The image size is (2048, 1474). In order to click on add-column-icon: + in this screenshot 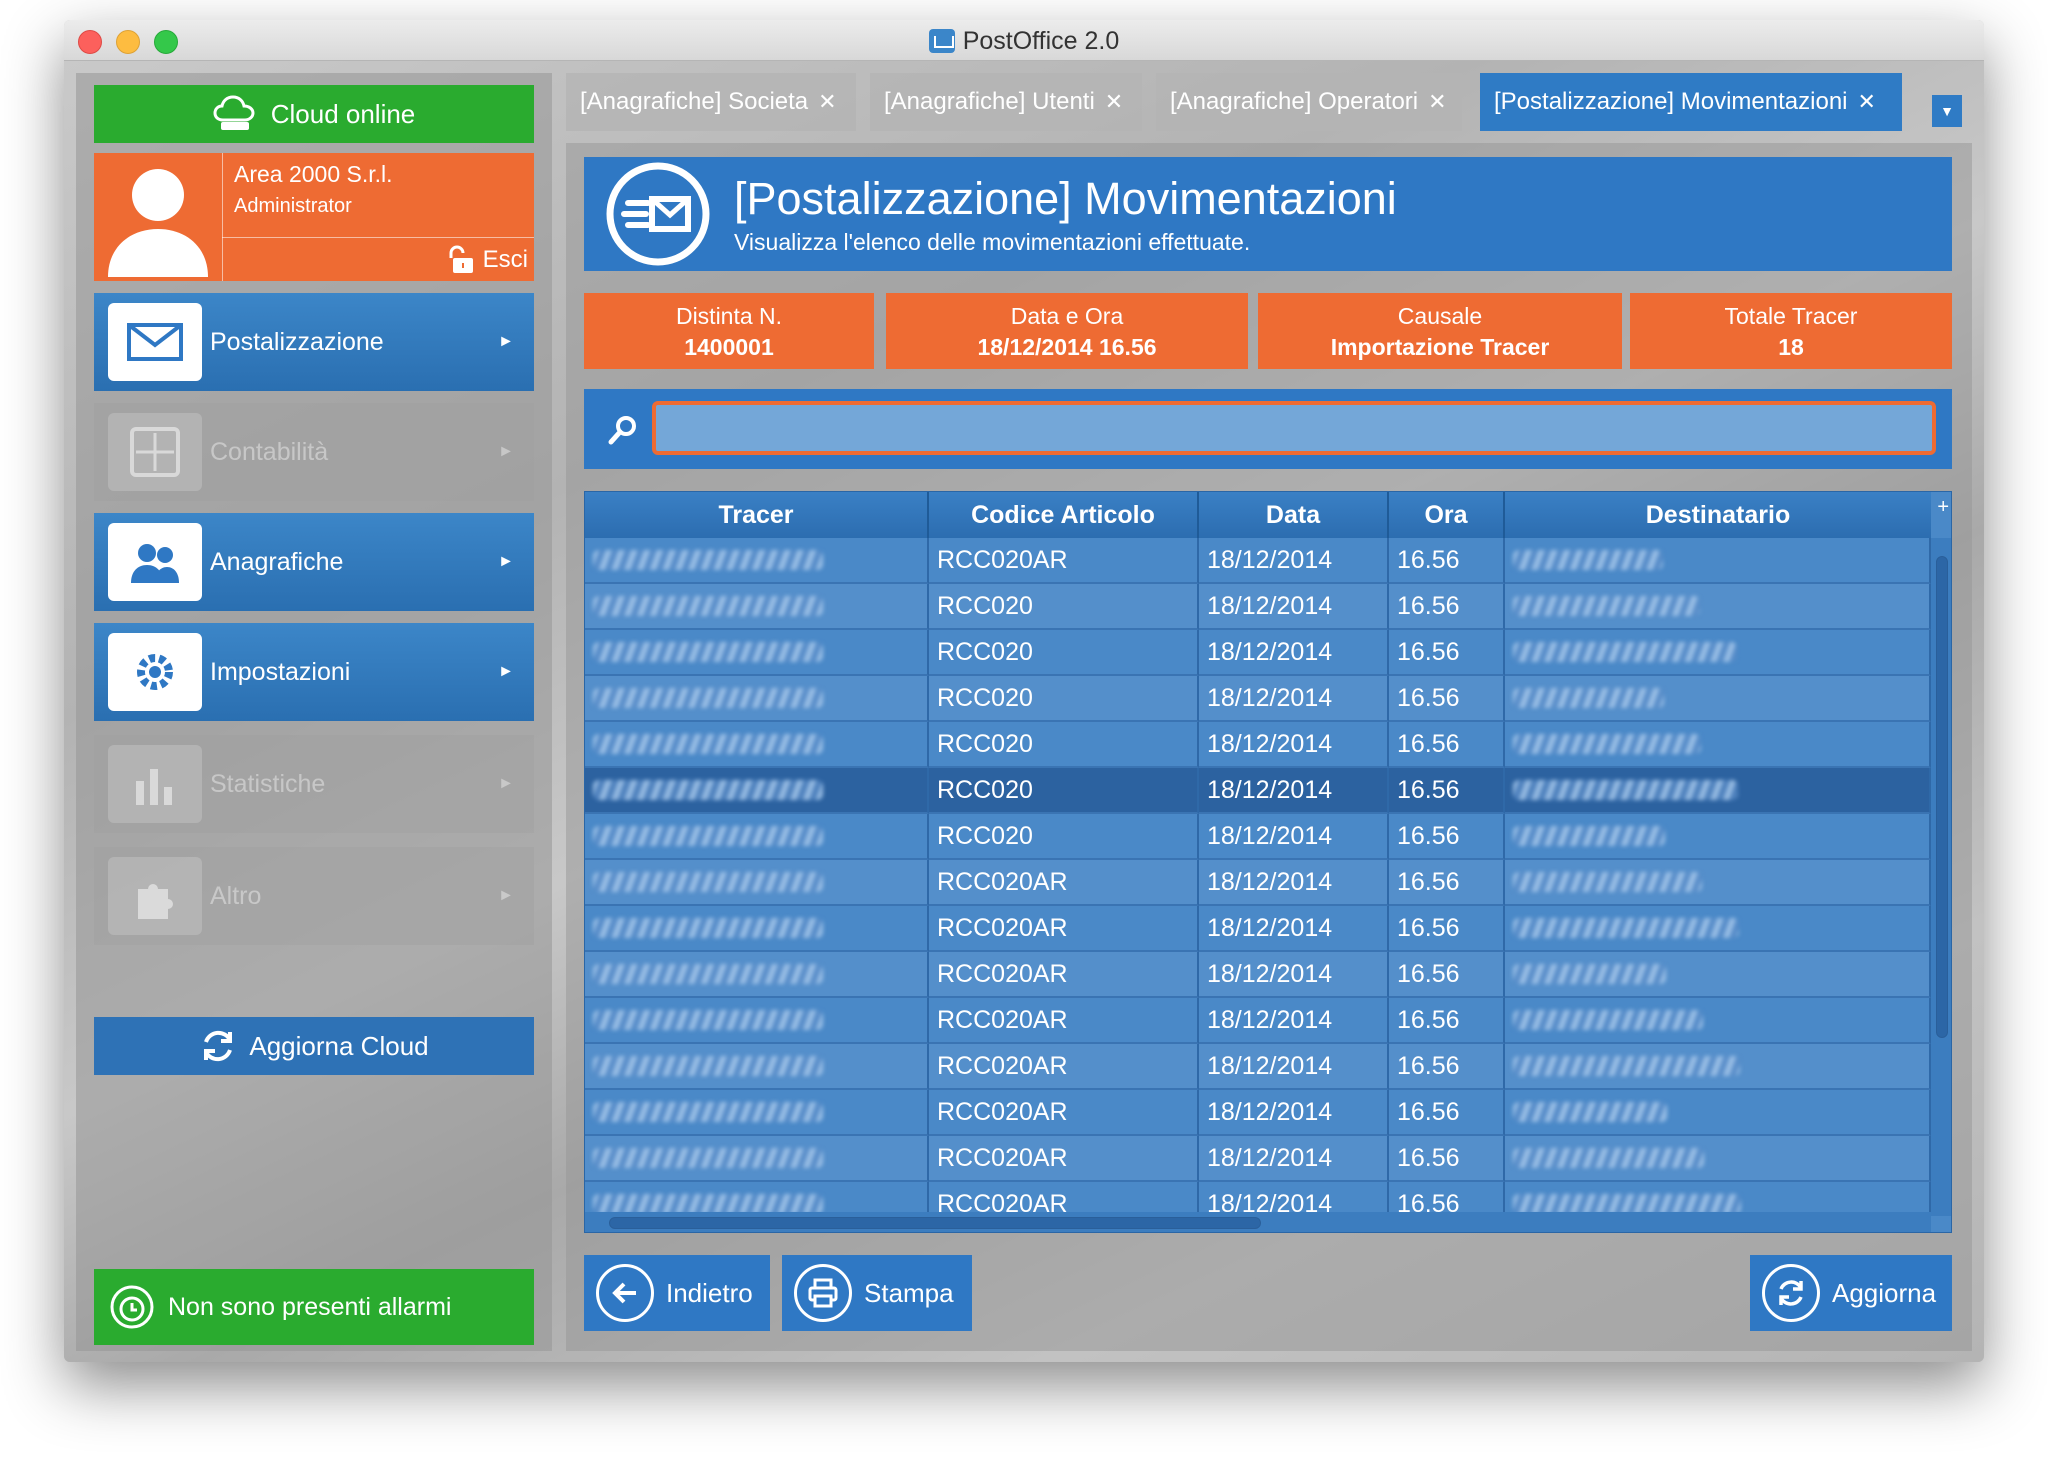, I will do `click(1943, 507)`.